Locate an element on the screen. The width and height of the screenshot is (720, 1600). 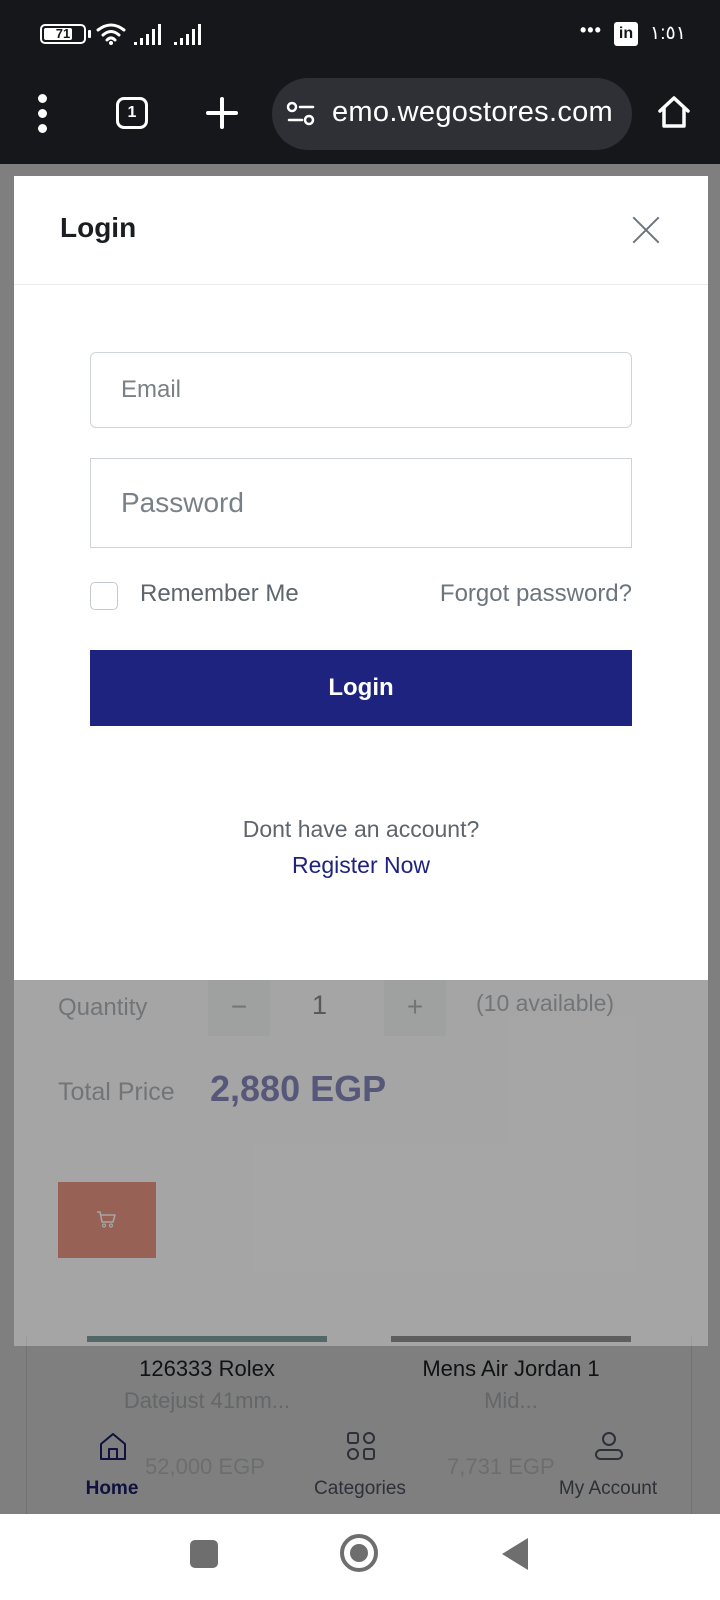
url-text: emo.wegostores.com is located at coordinates (472, 112).